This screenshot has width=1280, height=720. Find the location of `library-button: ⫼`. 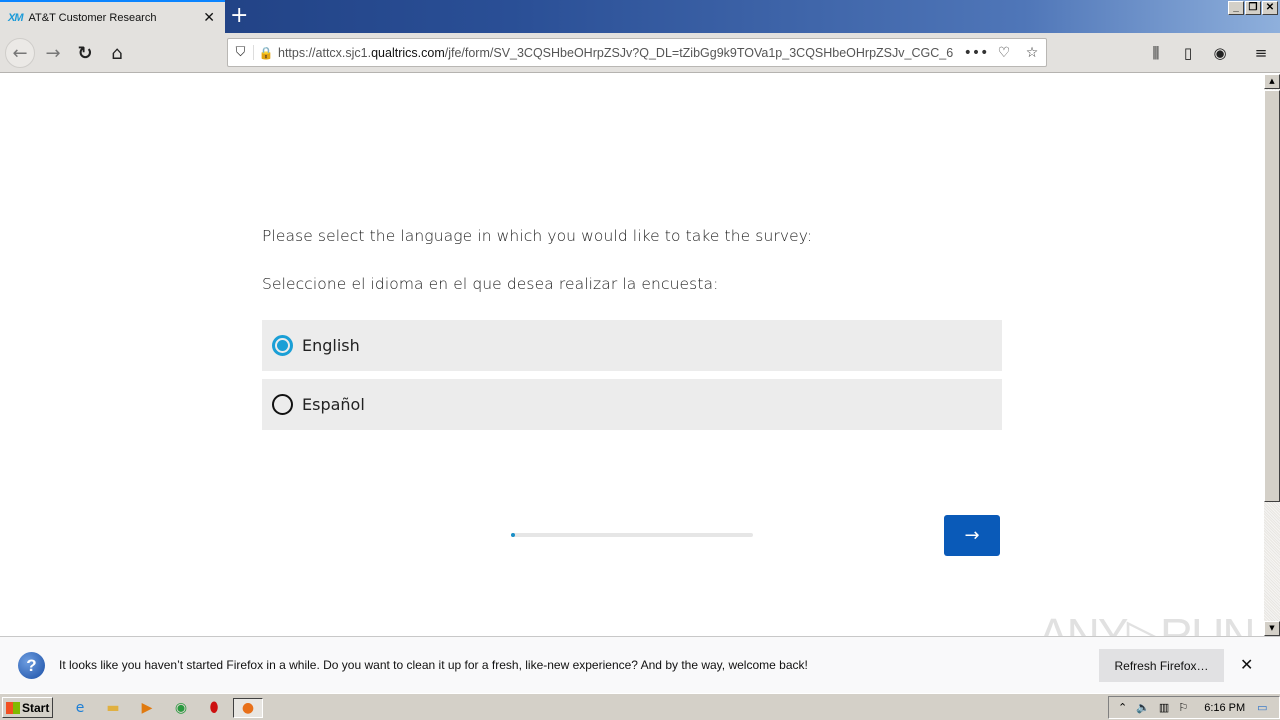

library-button: ⫼ is located at coordinates (1156, 53).